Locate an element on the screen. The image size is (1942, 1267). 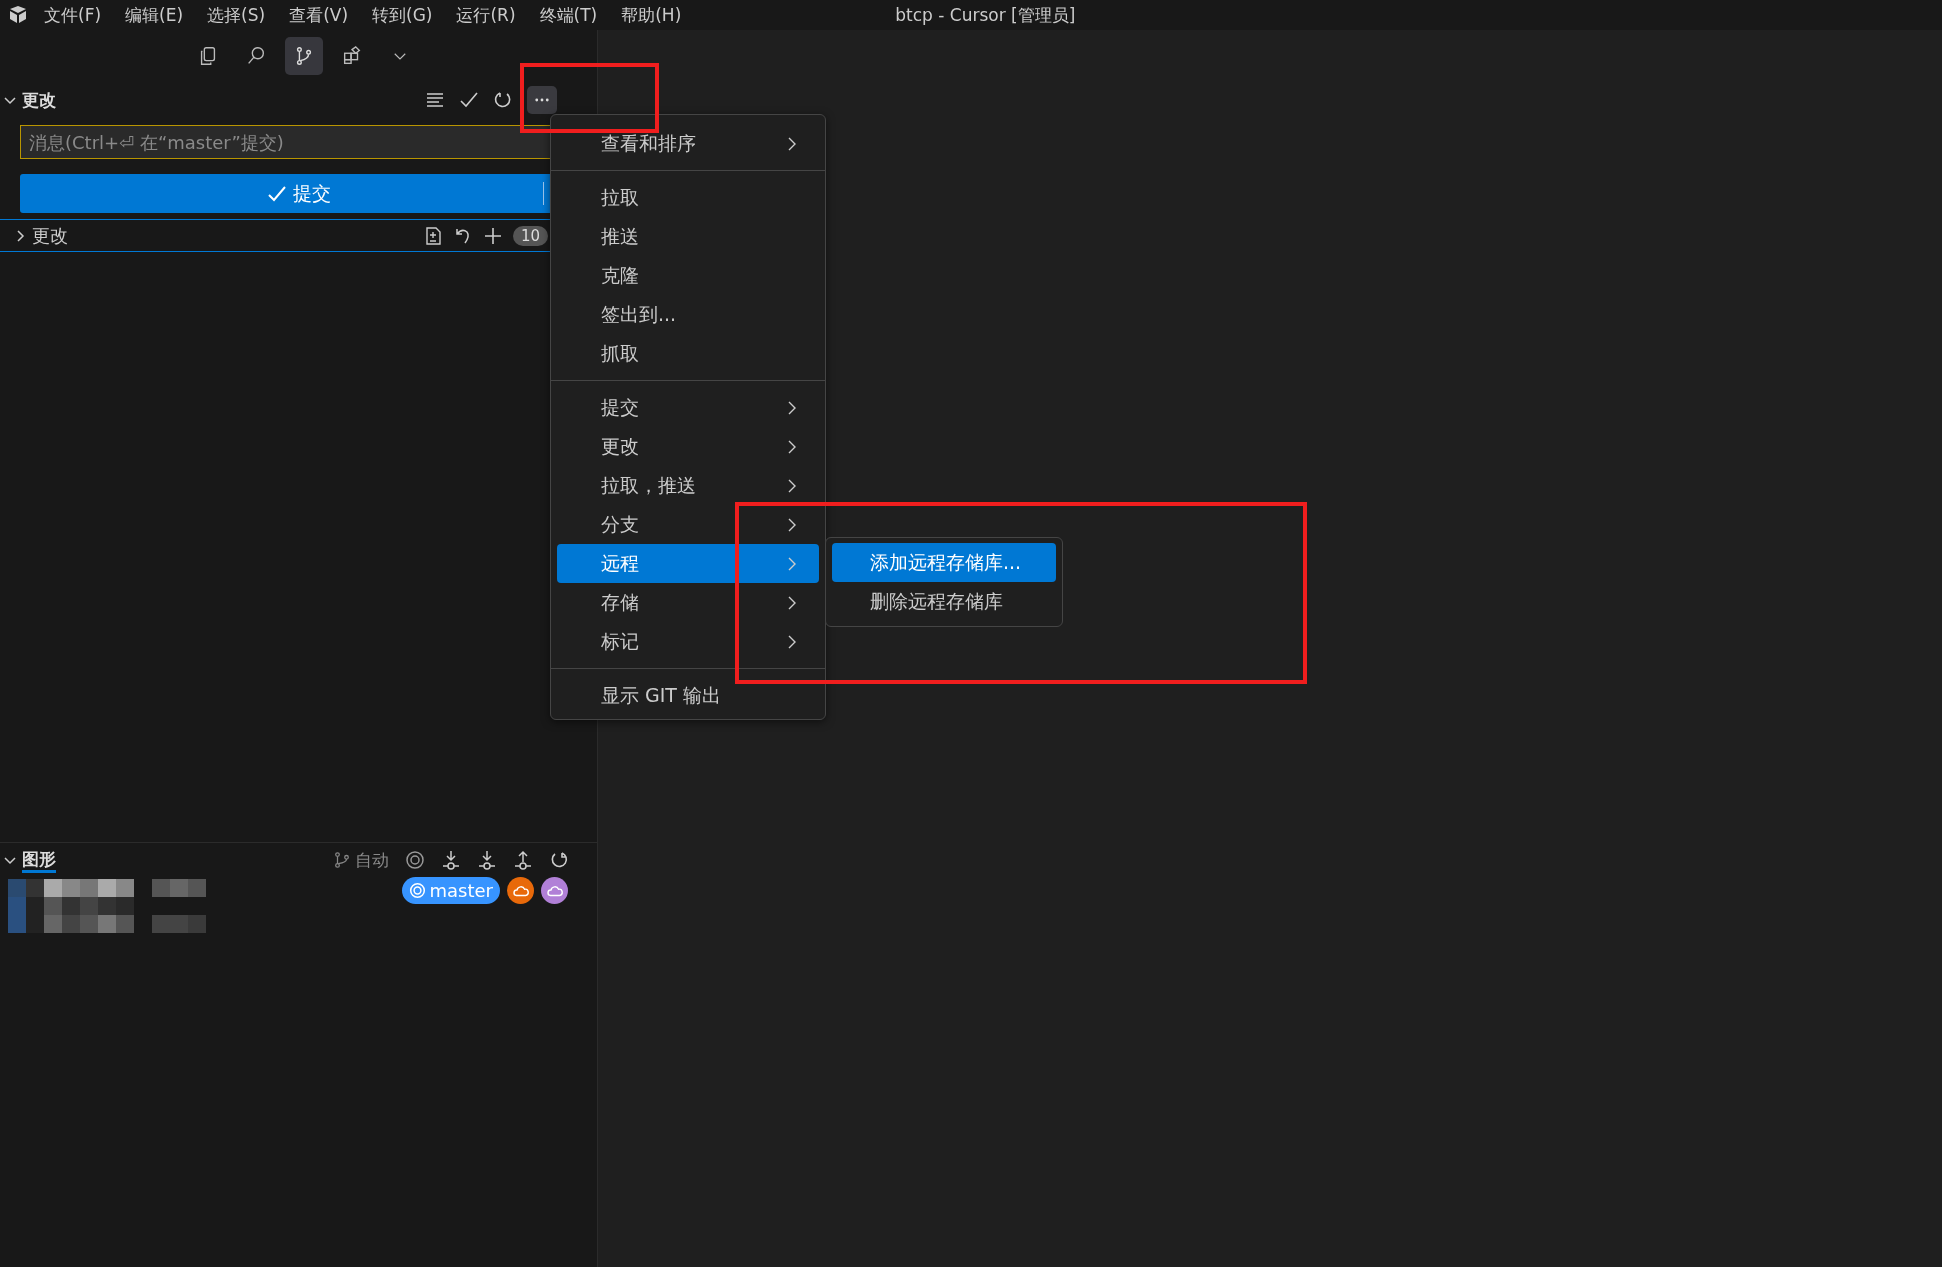
menu-item: 选择(S) is located at coordinates (236, 15).